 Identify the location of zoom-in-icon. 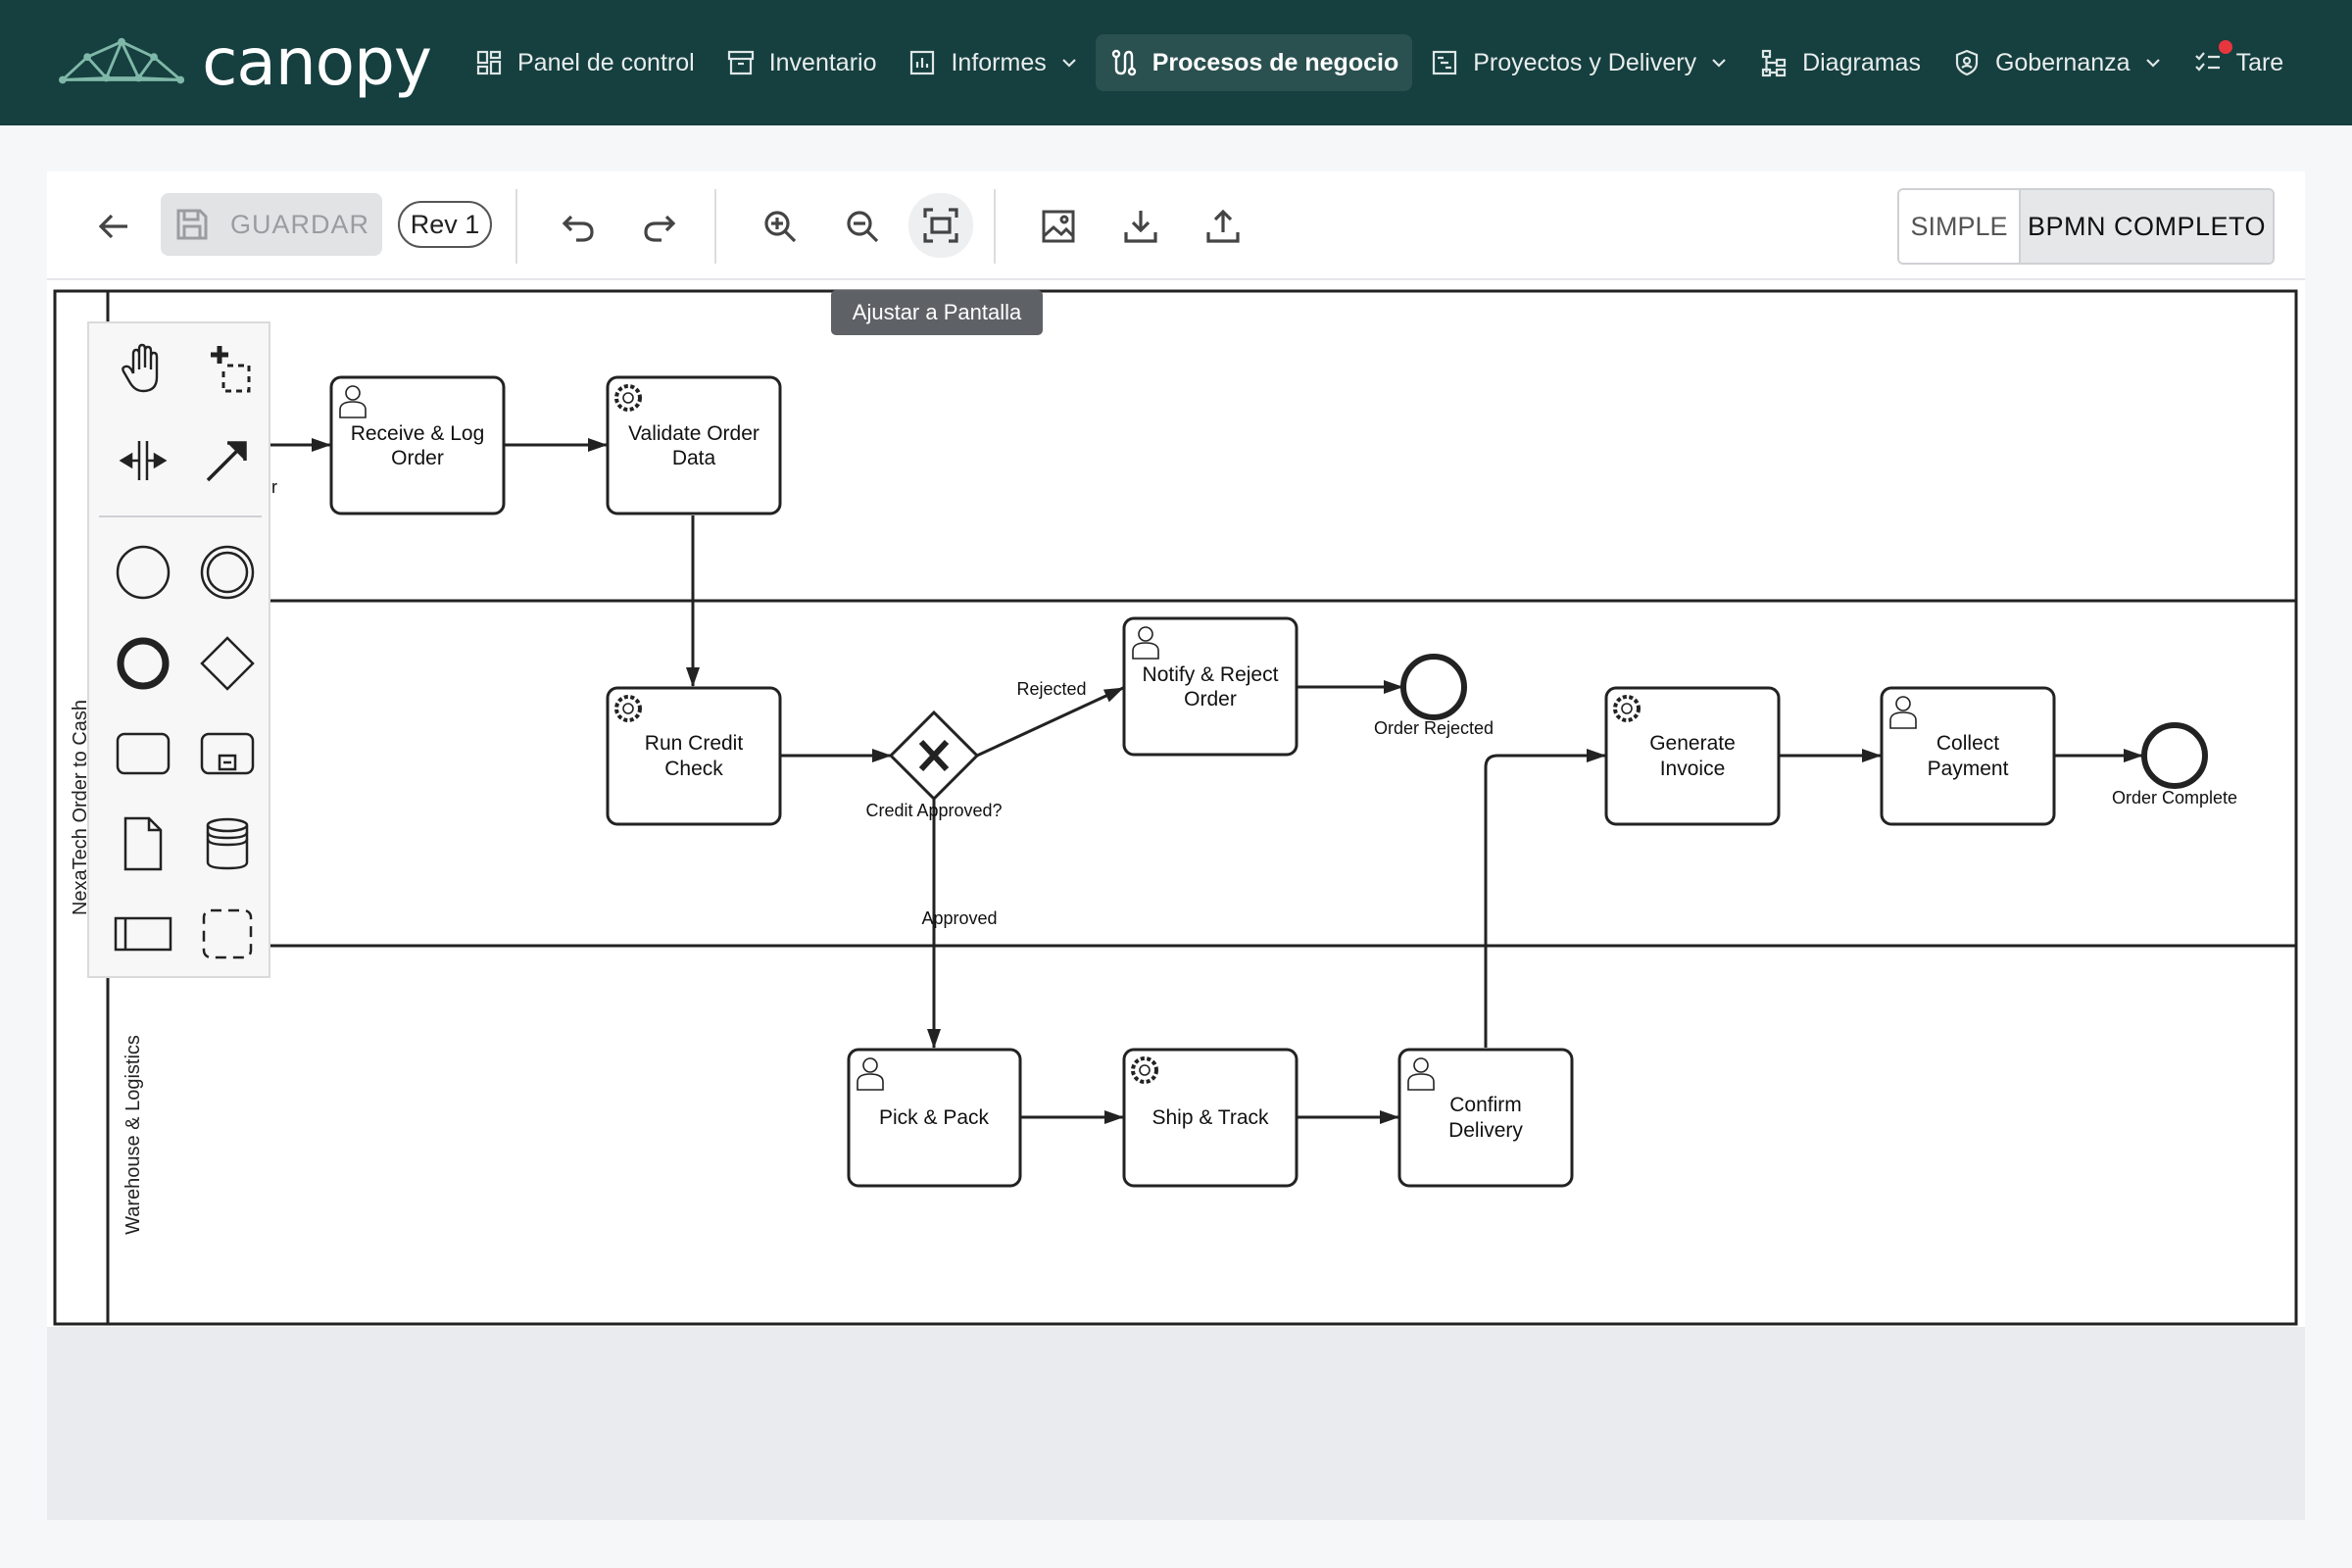
(780, 227).